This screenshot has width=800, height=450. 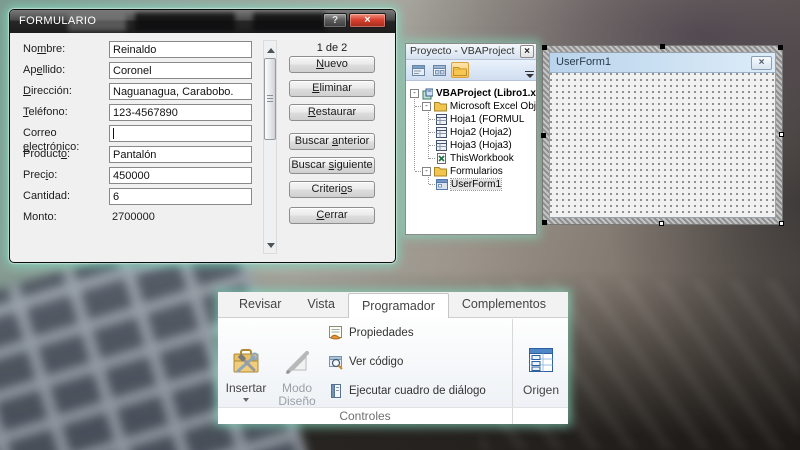 What do you see at coordinates (40, 175) in the screenshot?
I see `field-label-precio: Precio:` at bounding box center [40, 175].